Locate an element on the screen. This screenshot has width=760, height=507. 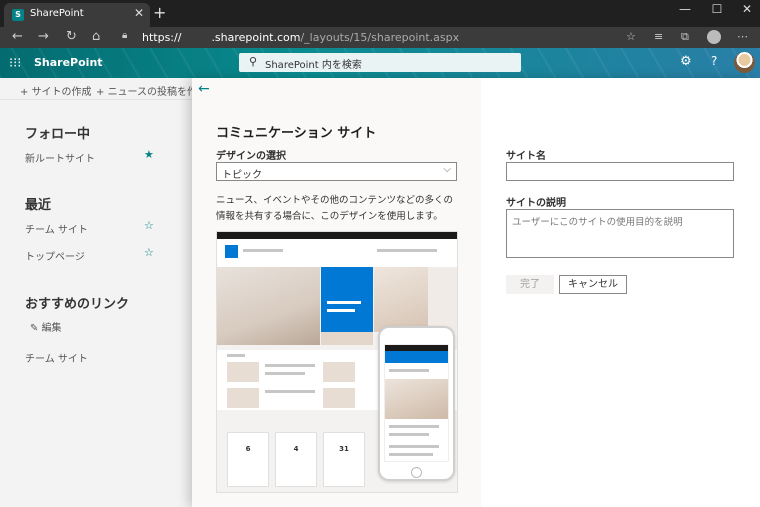
sharepoint-icon: S is located at coordinates (18, 15).